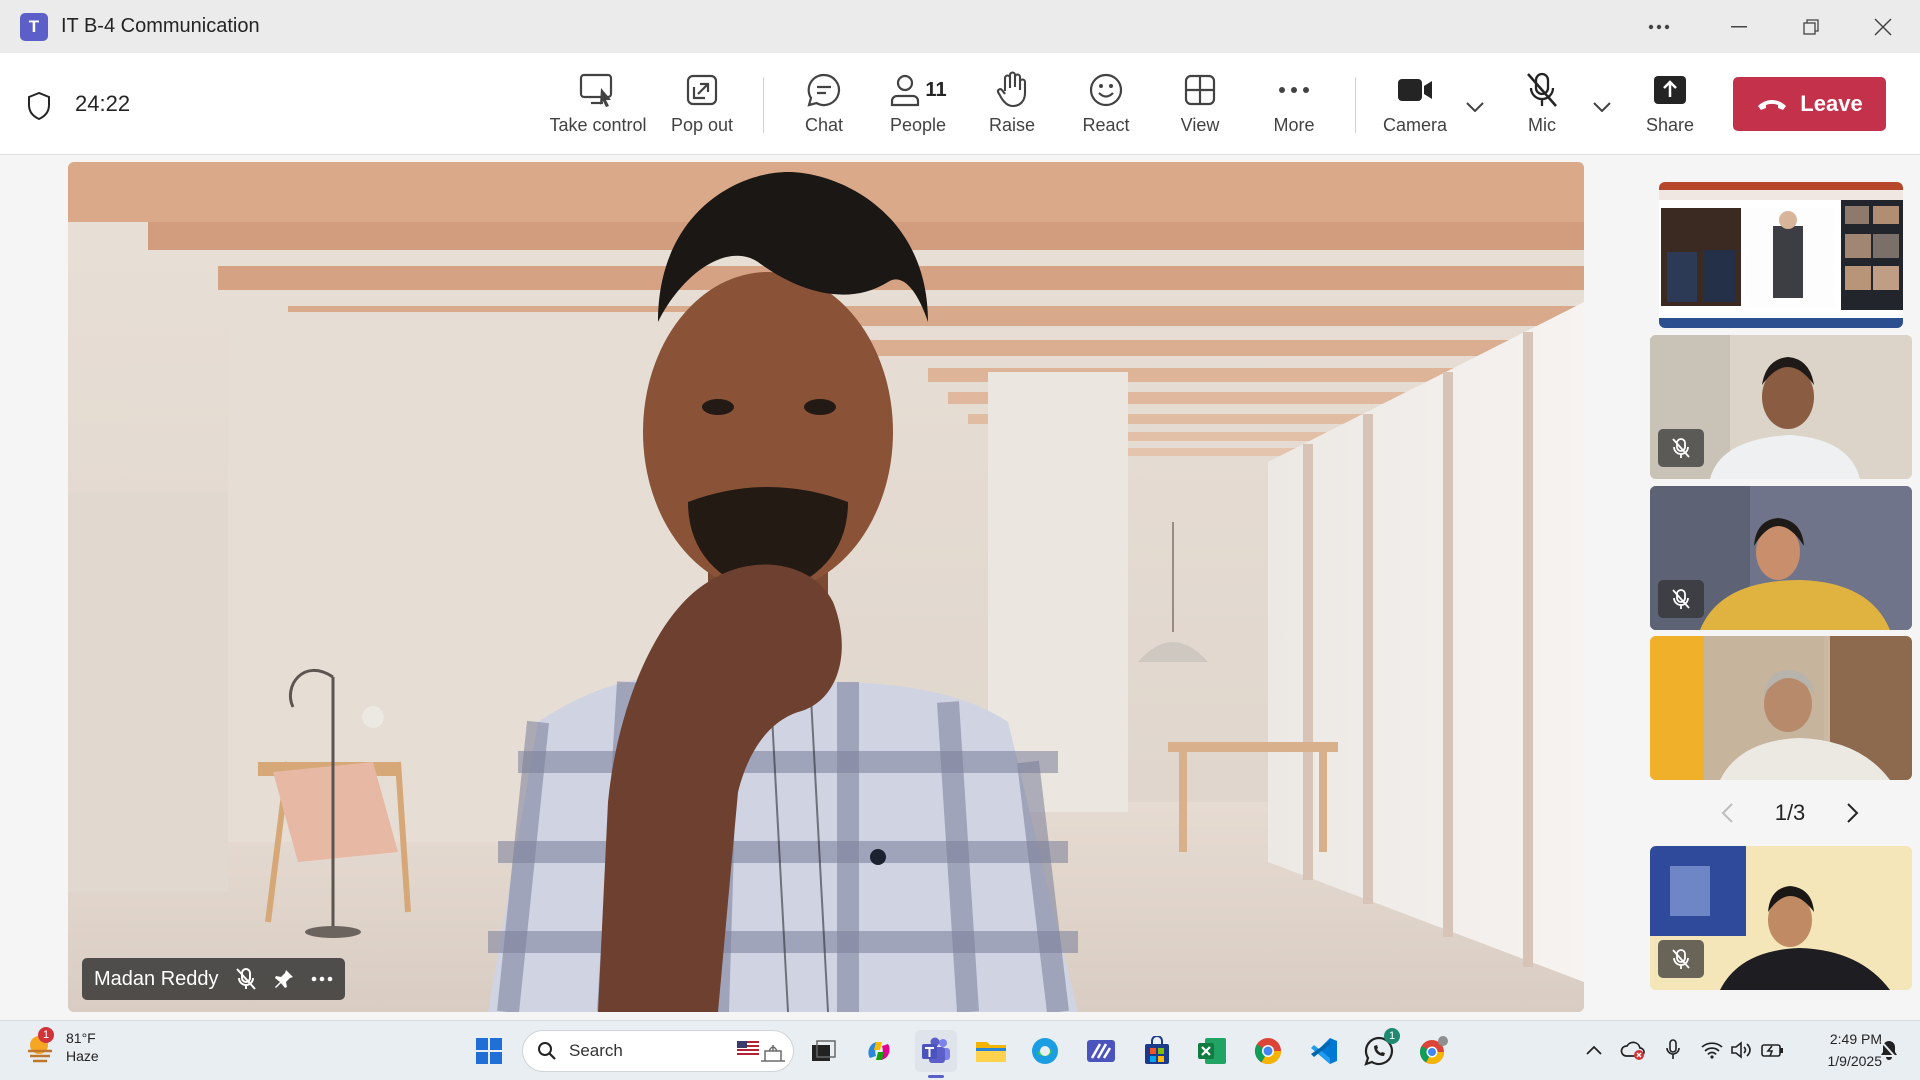 The height and width of the screenshot is (1080, 1920). Describe the element at coordinates (960, 26) in the screenshot. I see `title-bar: T IT B-4 Communication` at that location.